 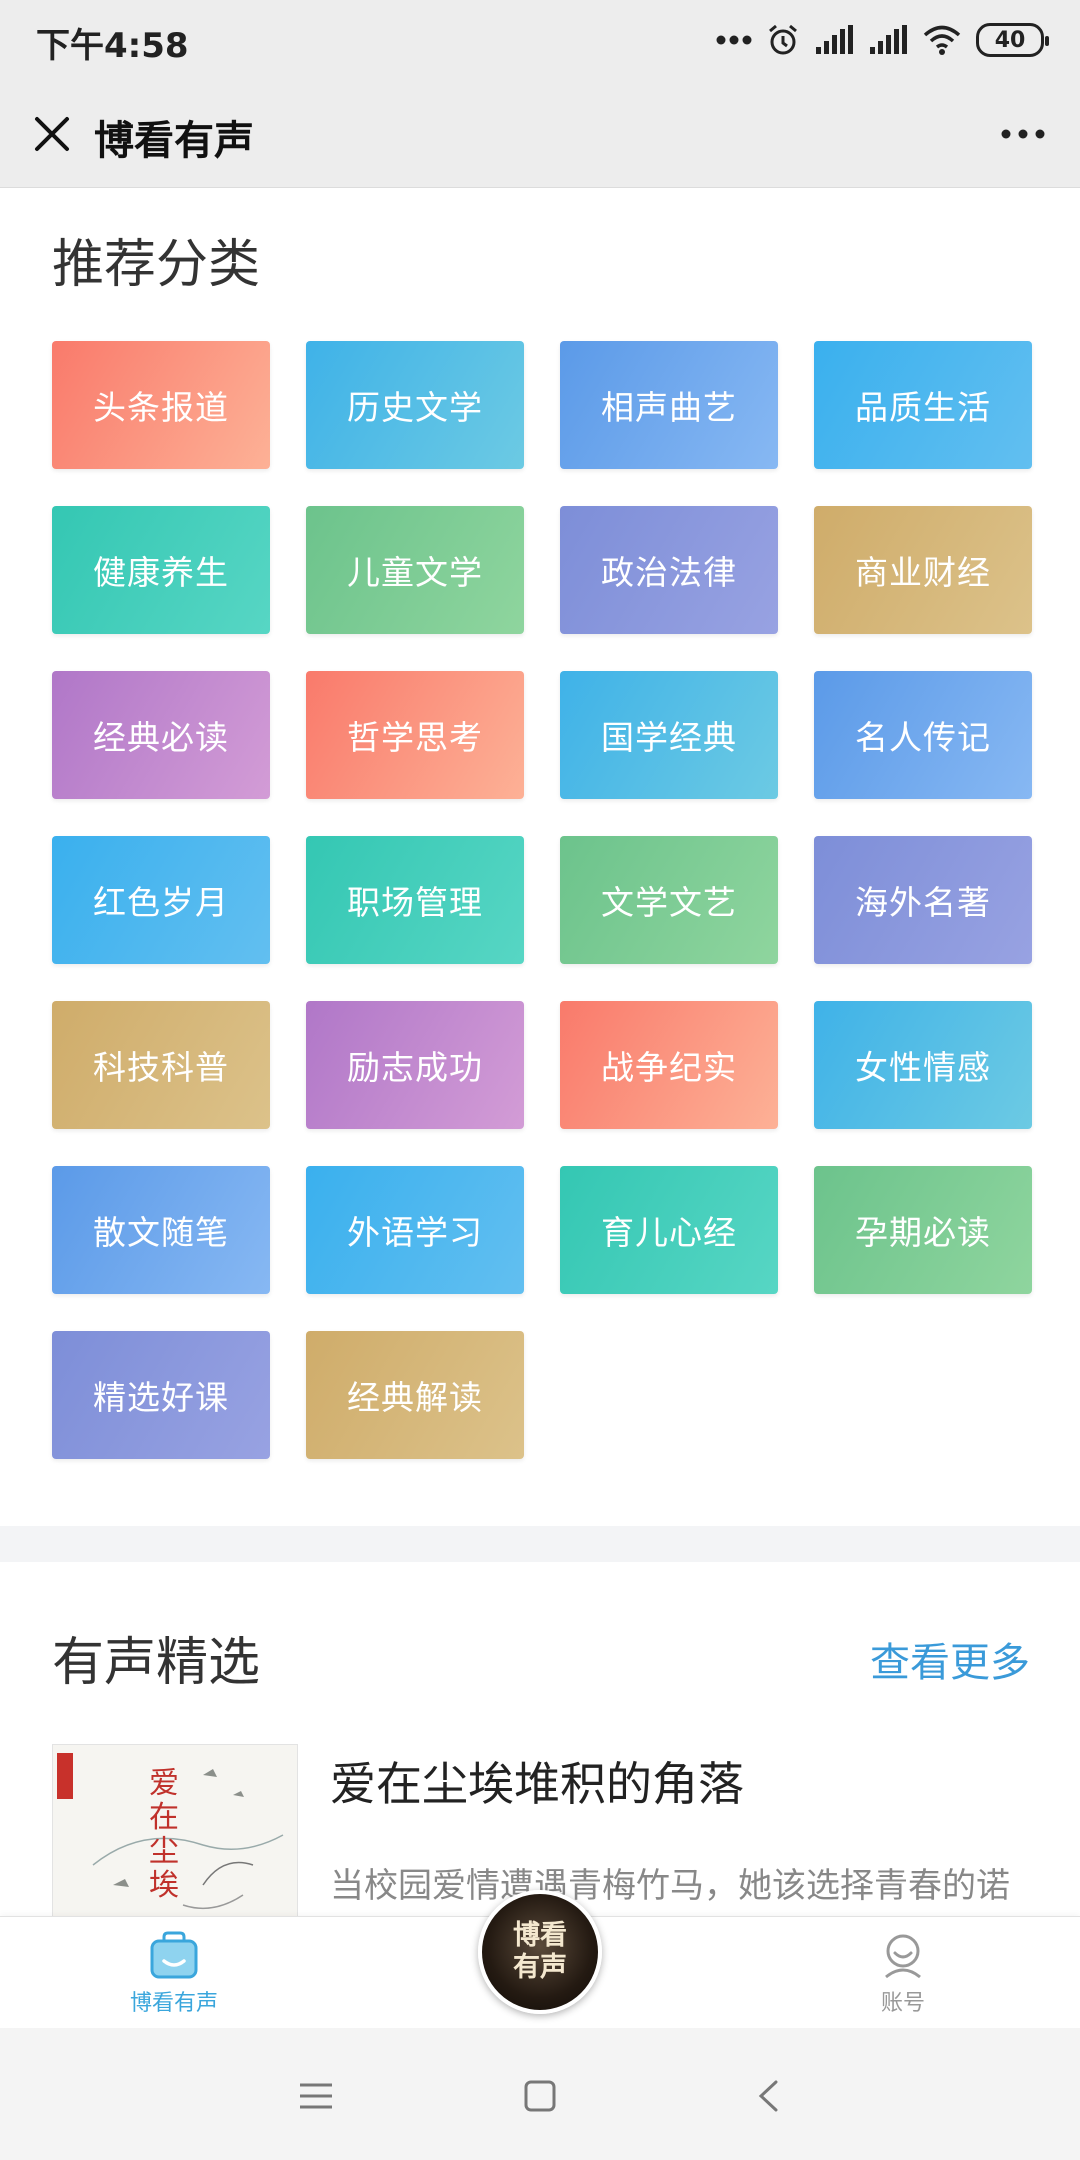 I want to click on category-label: 政治法律, so click(x=669, y=572).